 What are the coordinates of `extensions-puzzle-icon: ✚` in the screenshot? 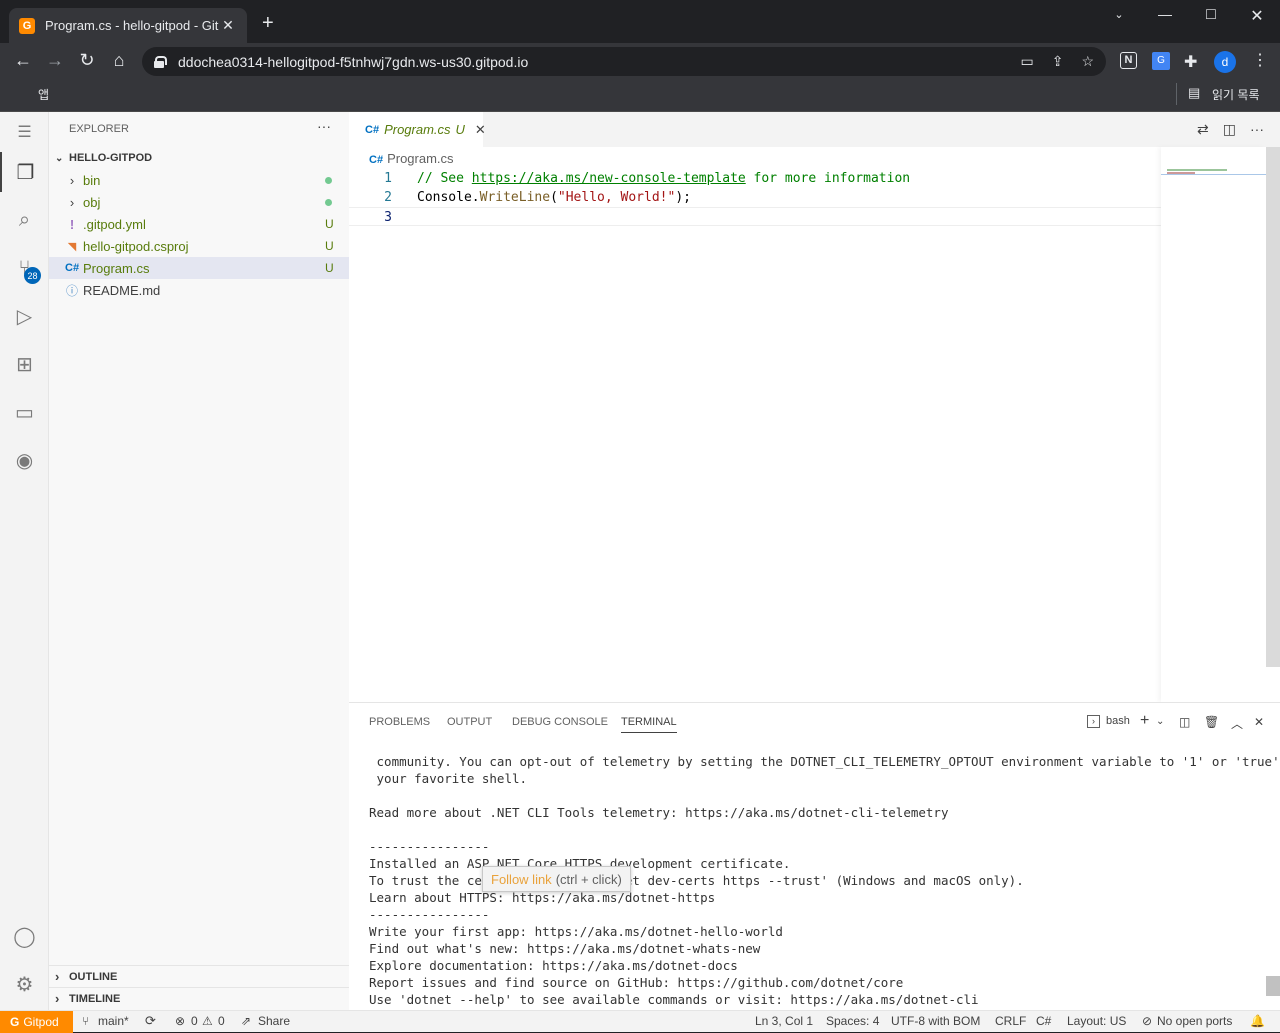 It's located at (1190, 62).